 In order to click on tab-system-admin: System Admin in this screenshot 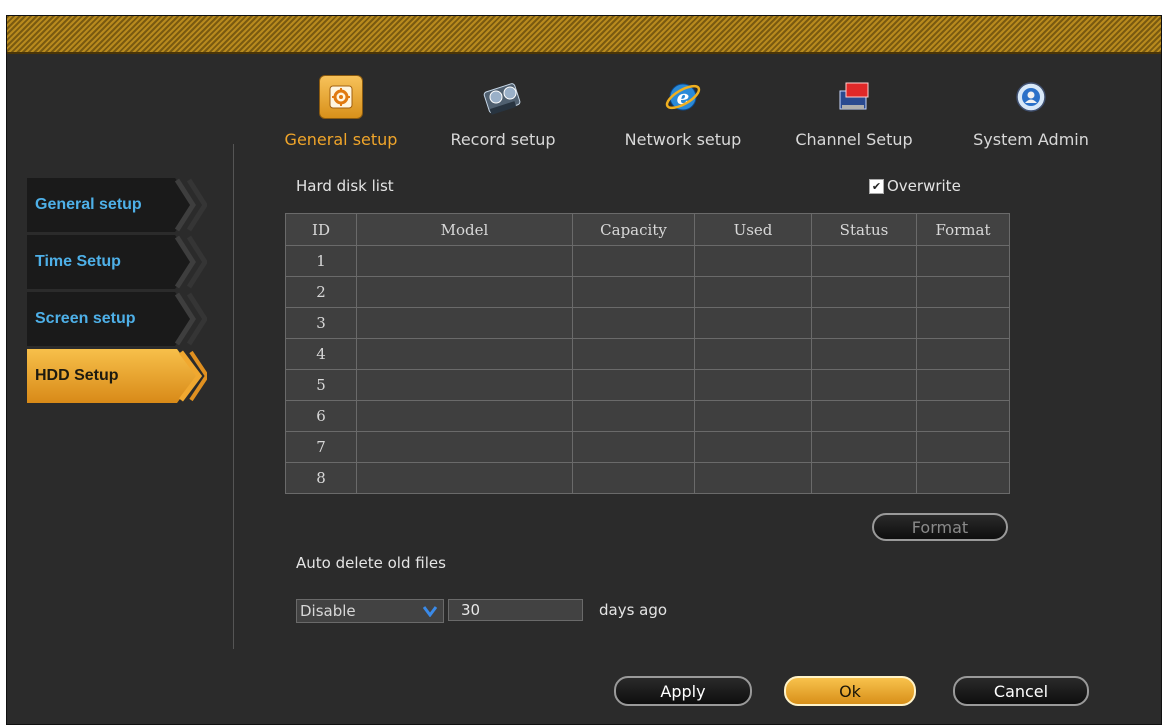, I will do `click(1031, 119)`.